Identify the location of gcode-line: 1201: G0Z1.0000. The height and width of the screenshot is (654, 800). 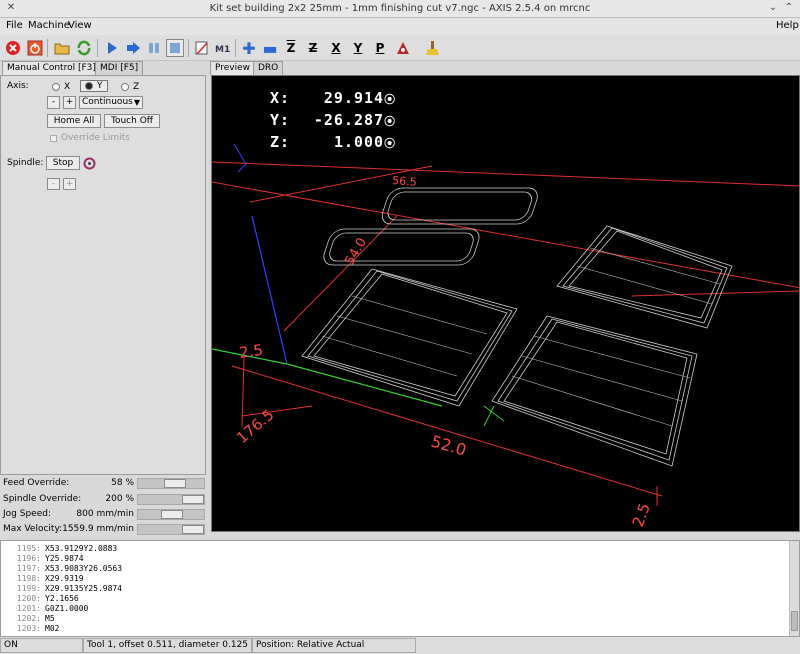
(45, 609).